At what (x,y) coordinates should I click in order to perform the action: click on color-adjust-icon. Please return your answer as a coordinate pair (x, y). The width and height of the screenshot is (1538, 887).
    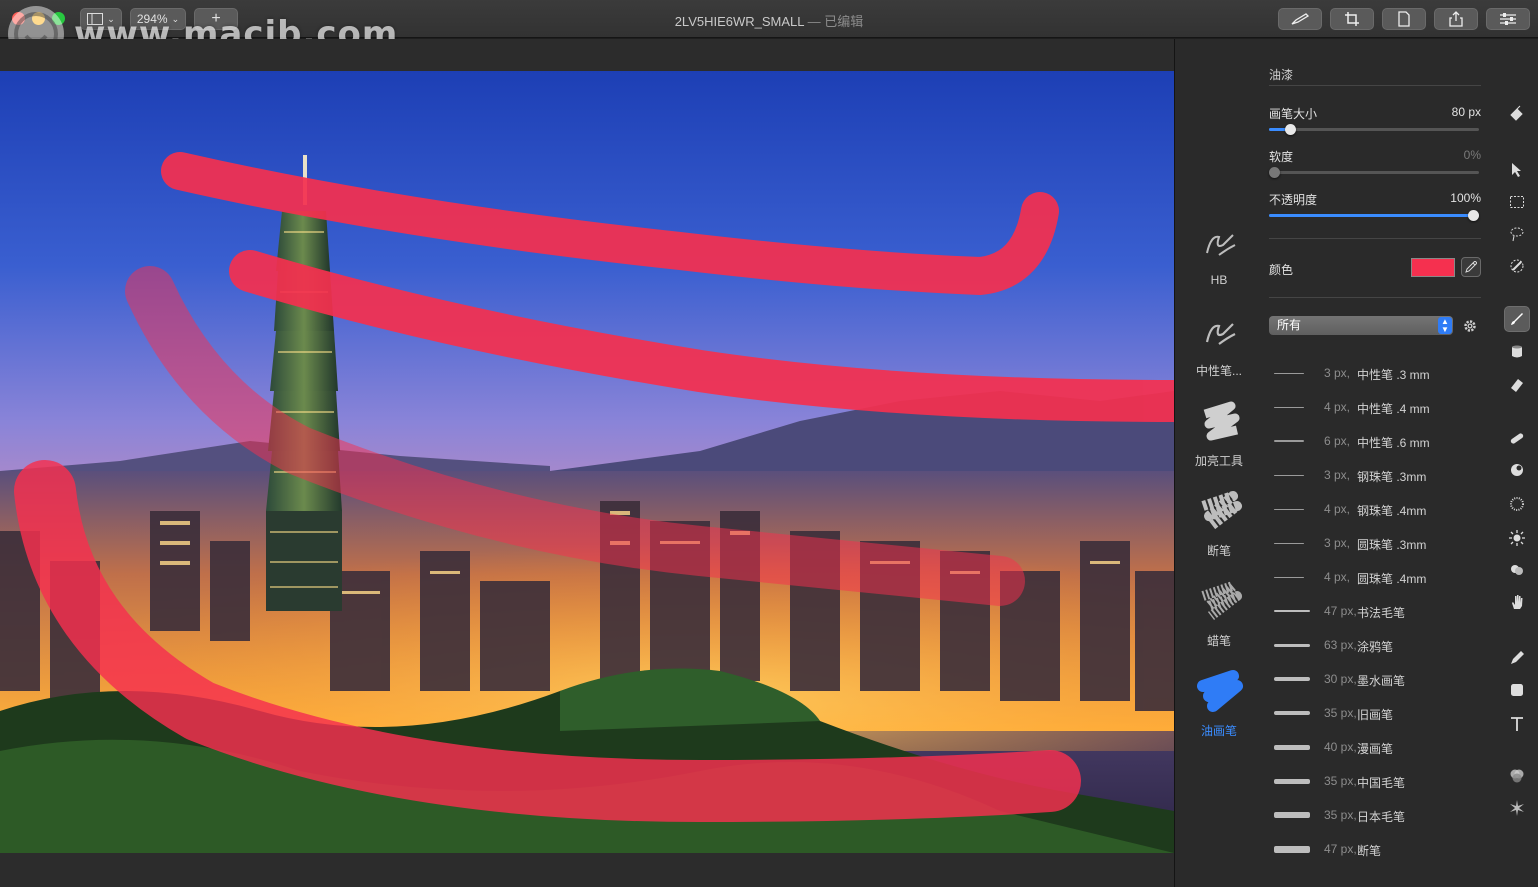
    Looking at the image, I should click on (1517, 776).